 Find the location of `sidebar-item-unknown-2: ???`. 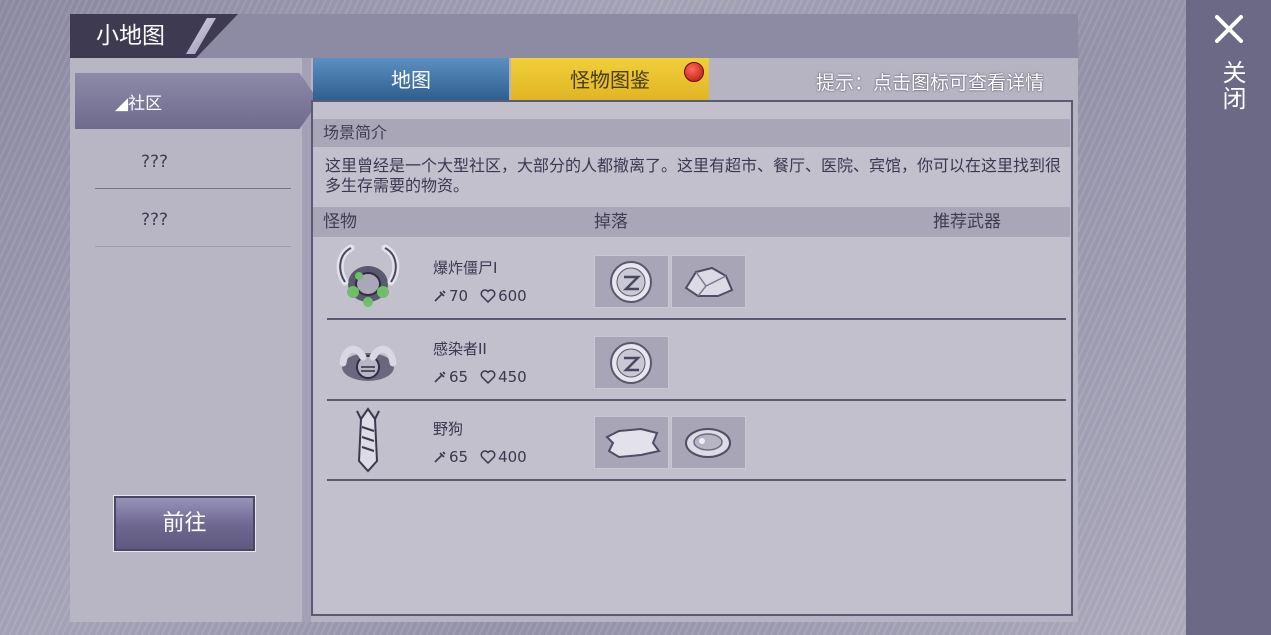

sidebar-item-unknown-2: ??? is located at coordinates (193, 221).